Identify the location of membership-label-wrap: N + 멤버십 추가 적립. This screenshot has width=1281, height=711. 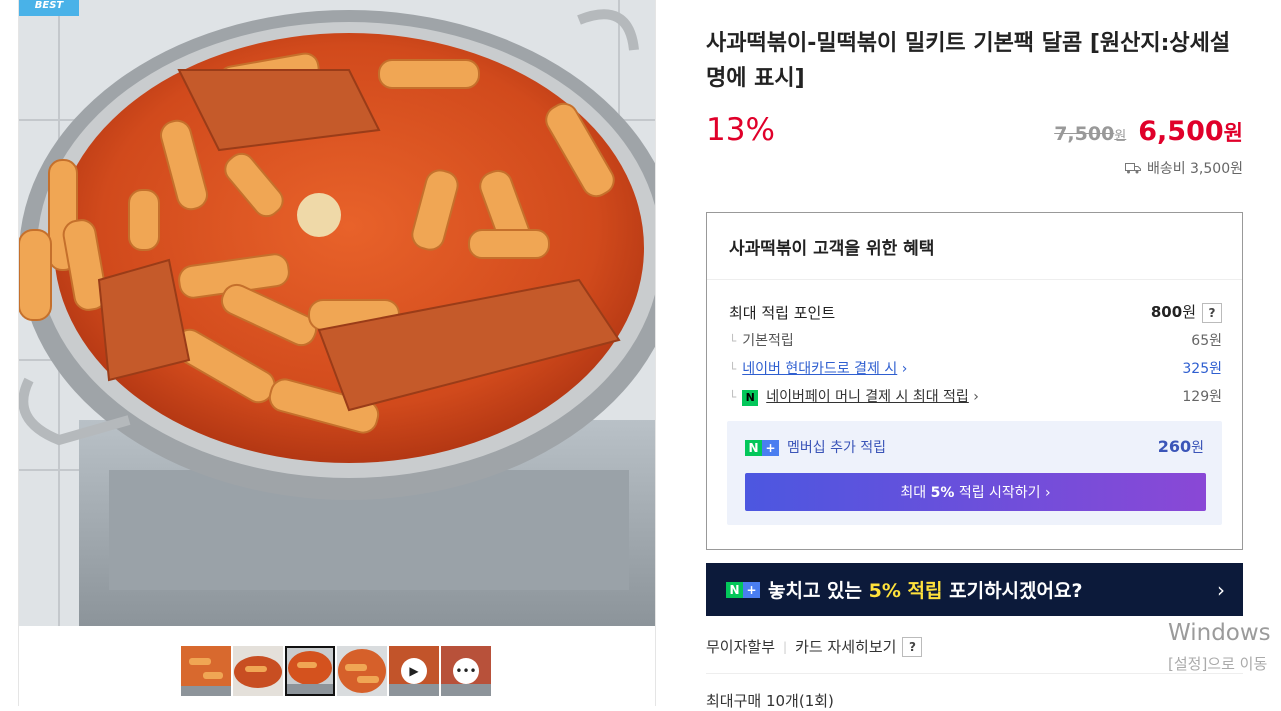
(815, 447).